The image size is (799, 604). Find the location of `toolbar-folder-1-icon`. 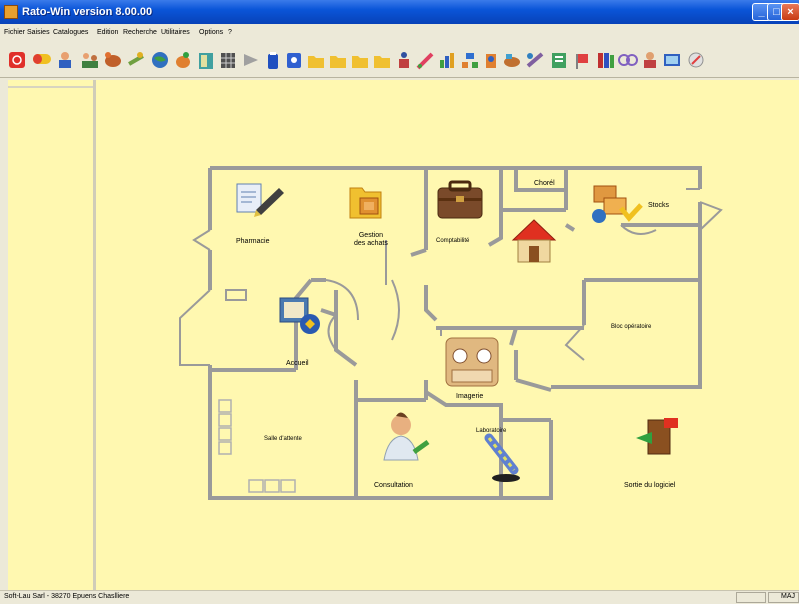

toolbar-folder-1-icon is located at coordinates (316, 62).